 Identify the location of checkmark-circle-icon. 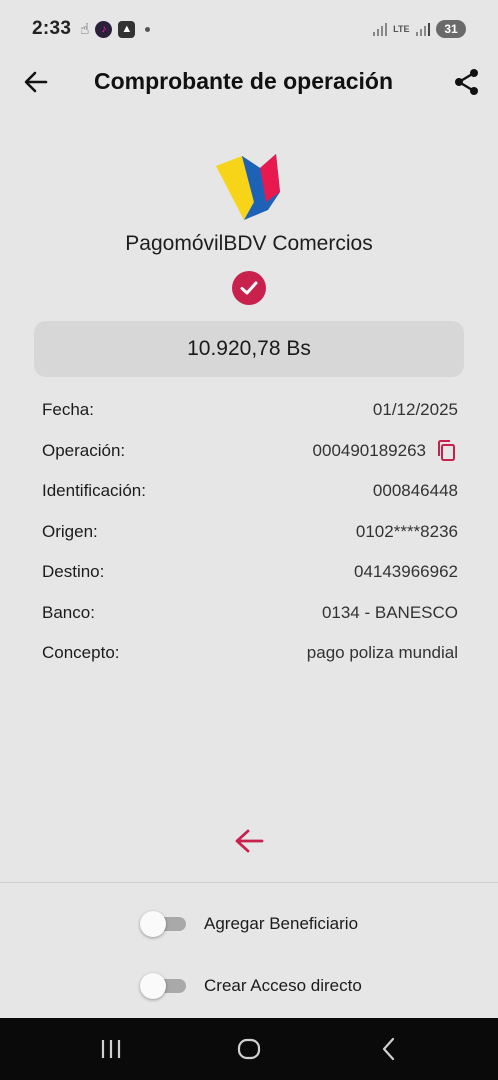
(249, 288).